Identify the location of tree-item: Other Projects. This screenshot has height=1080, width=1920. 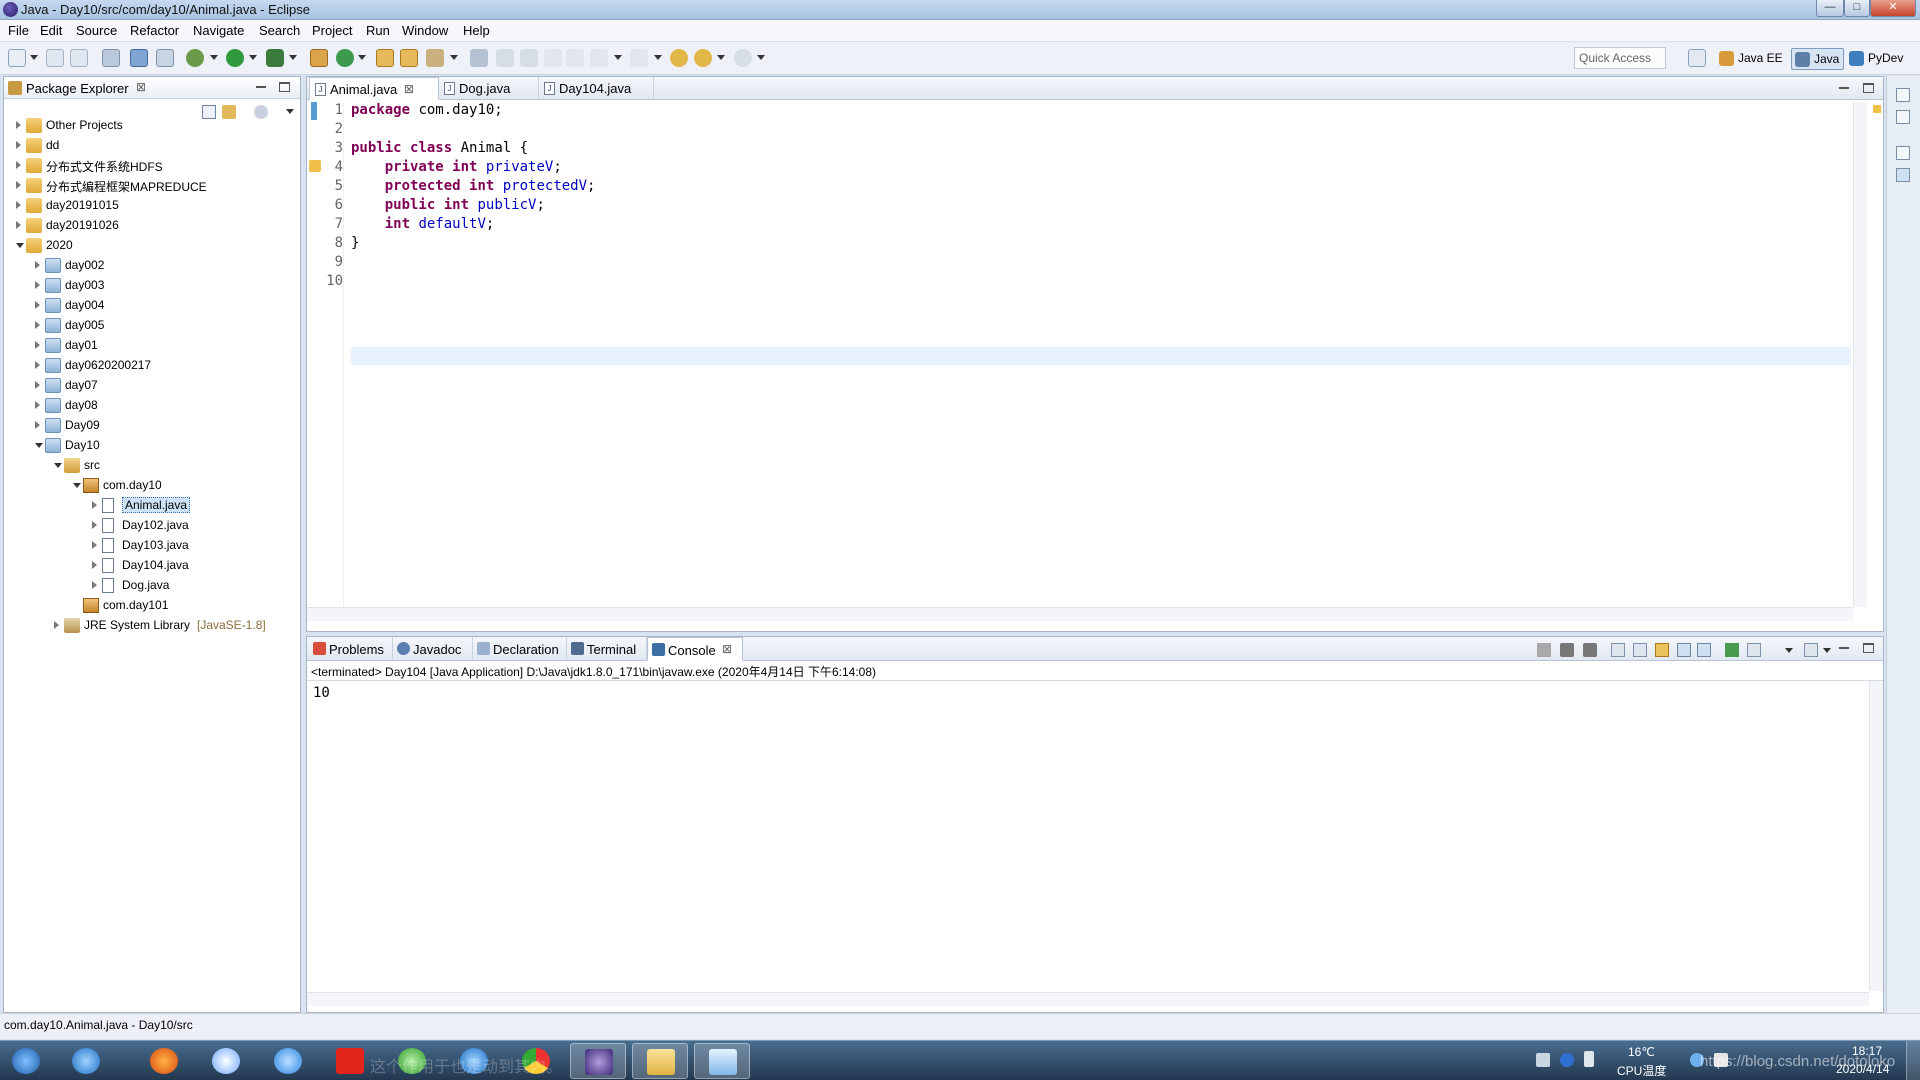
(152, 126).